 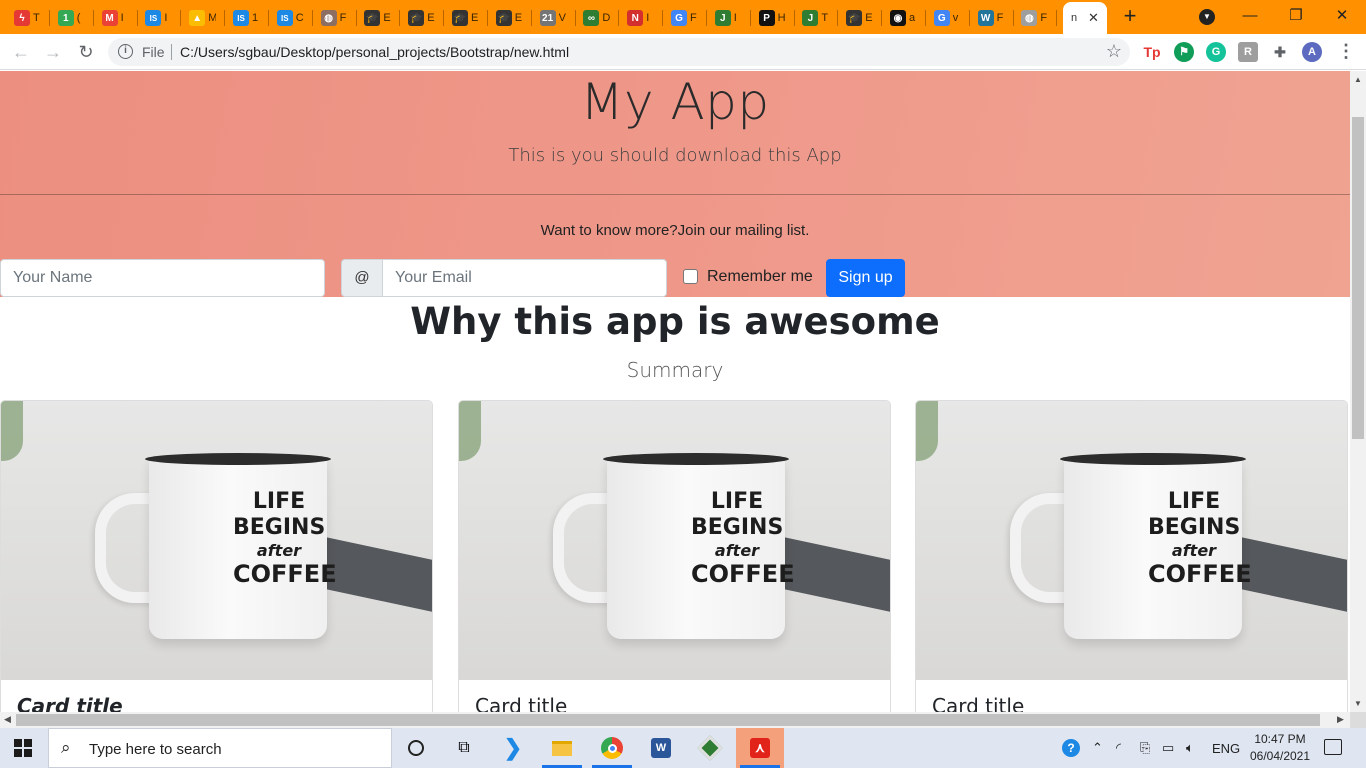 What do you see at coordinates (7, 719) in the screenshot?
I see `scroll-left-arrow: ◀` at bounding box center [7, 719].